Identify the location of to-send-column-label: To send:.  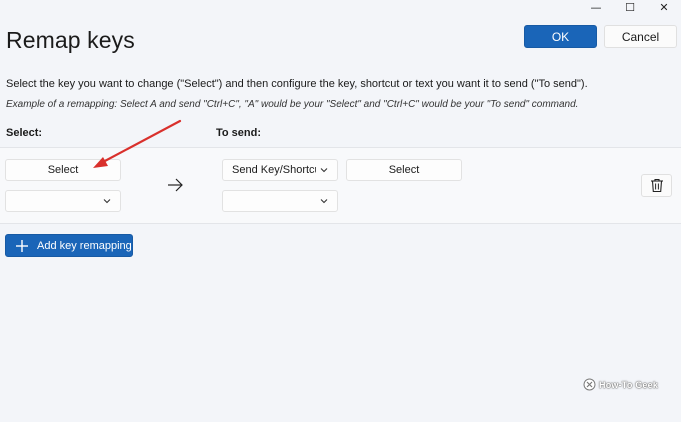
(239, 133).